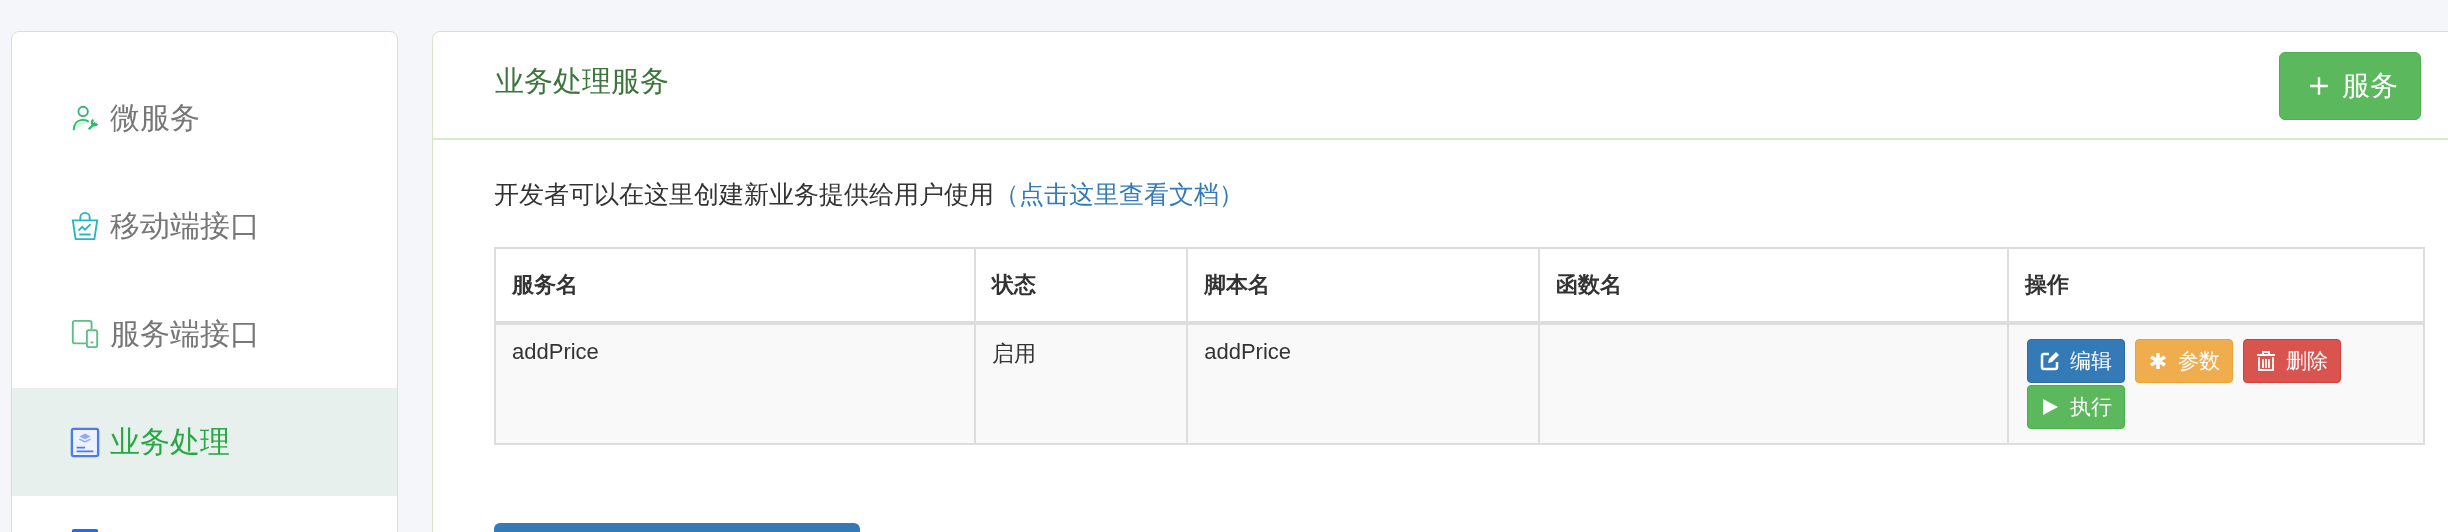  I want to click on sidebar-label: 移动端接口, so click(185, 225).